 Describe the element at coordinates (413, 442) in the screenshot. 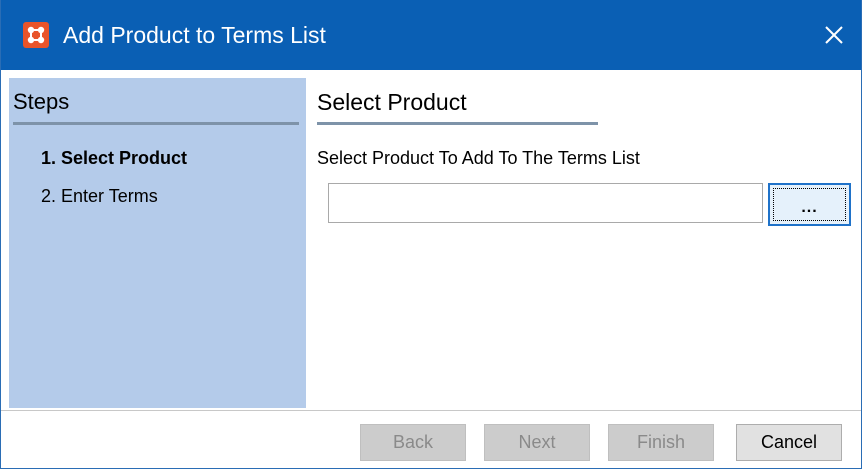

I see `back-button: Back` at that location.